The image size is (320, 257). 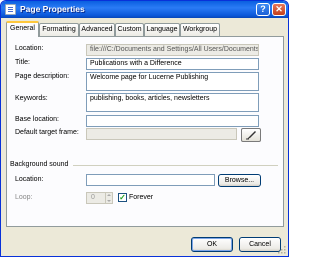 What do you see at coordinates (22, 29) in the screenshot?
I see `tab-general: General` at bounding box center [22, 29].